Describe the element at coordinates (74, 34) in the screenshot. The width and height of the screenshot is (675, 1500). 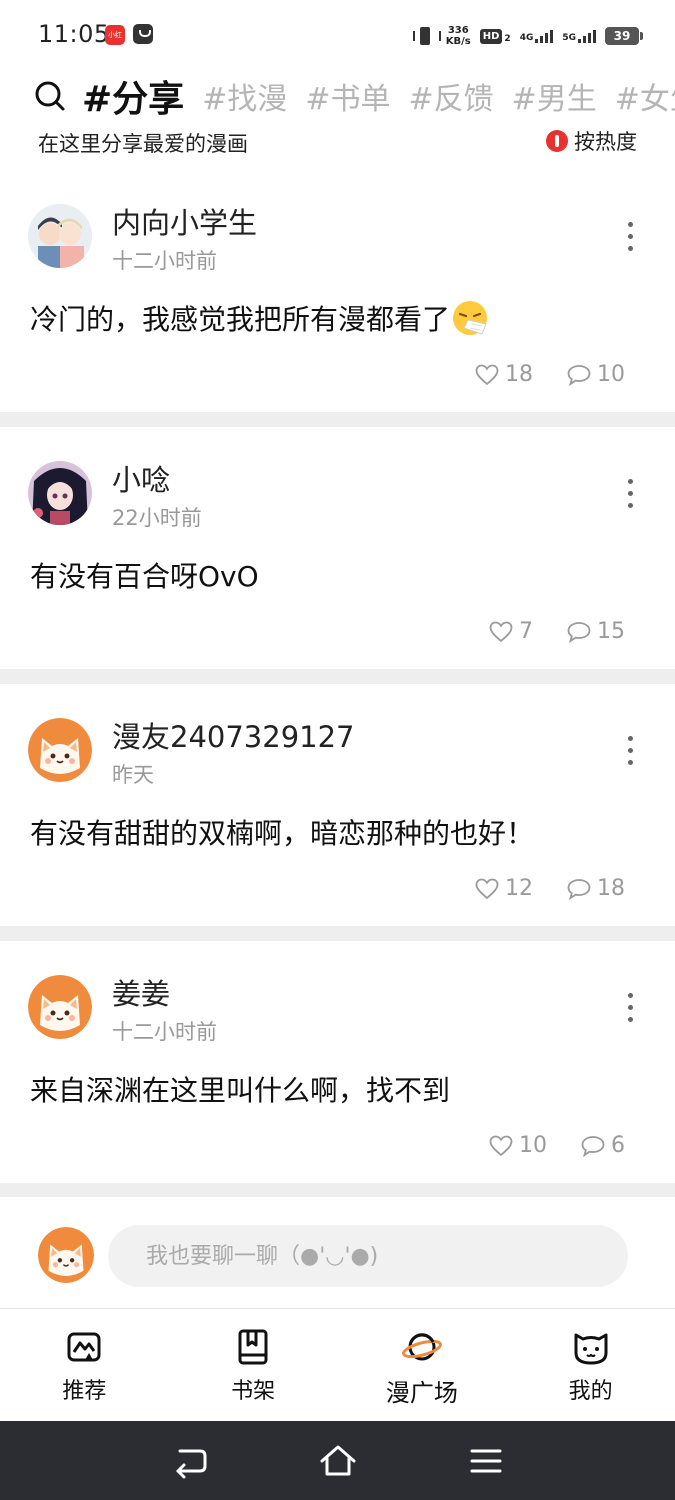
I see `status-time: 11:05` at that location.